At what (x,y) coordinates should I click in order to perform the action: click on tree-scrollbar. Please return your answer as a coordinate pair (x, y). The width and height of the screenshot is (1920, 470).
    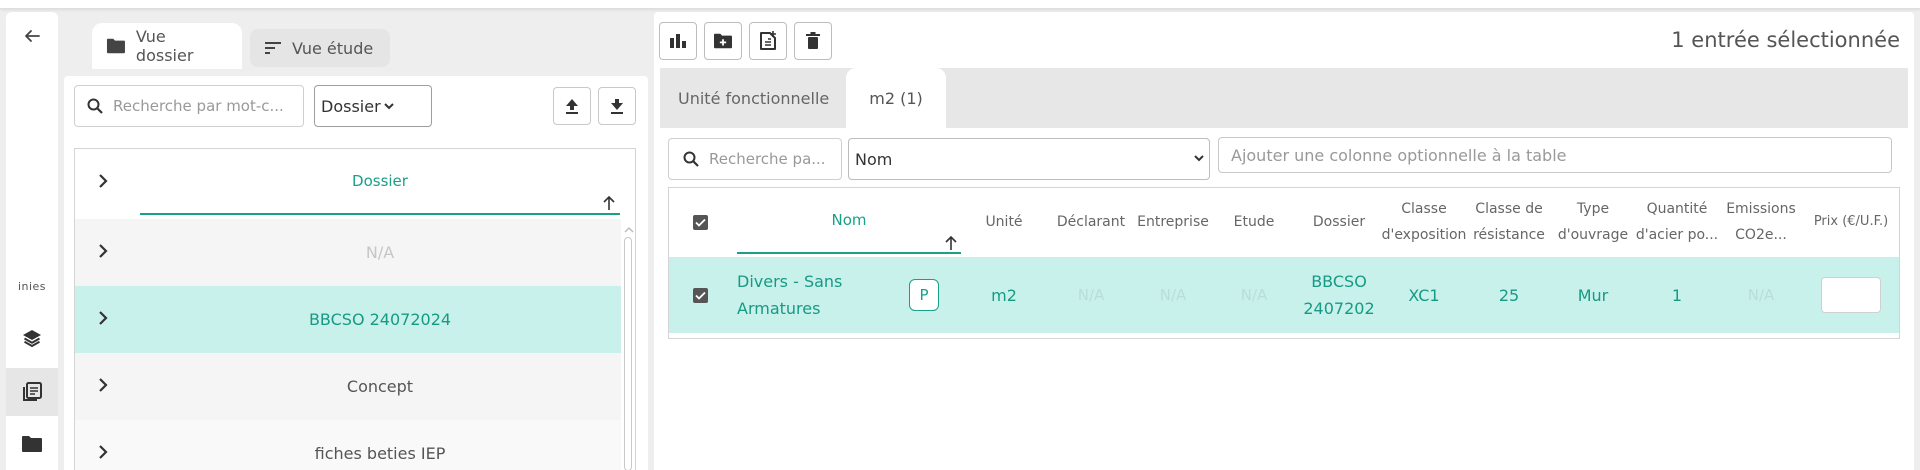
    Looking at the image, I should click on (628, 353).